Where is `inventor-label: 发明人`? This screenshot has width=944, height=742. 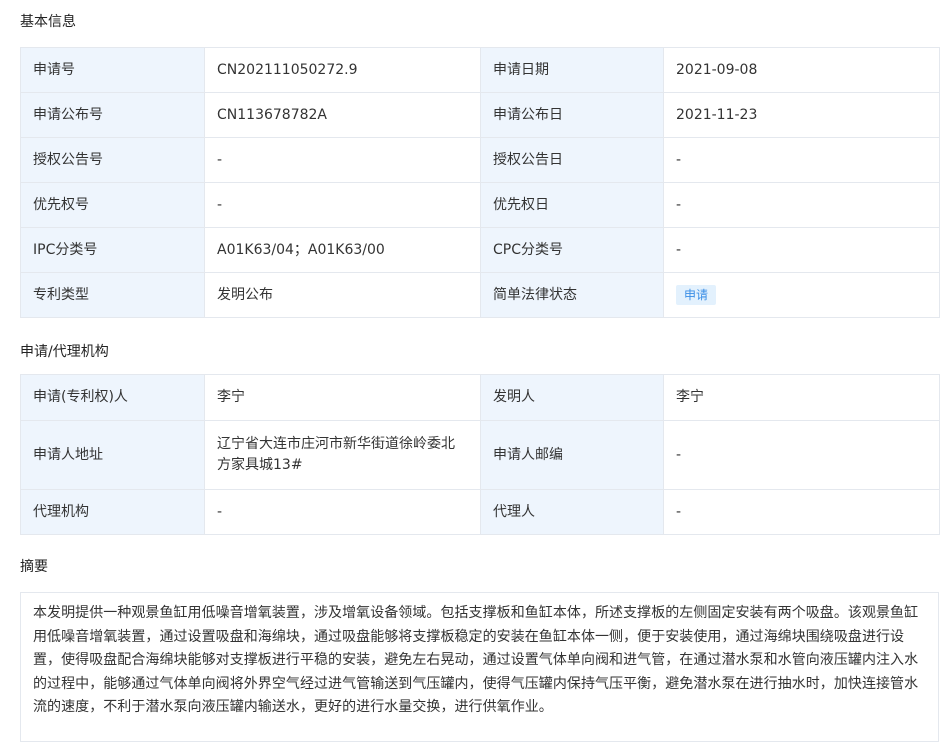
inventor-label: 发明人 is located at coordinates (572, 397).